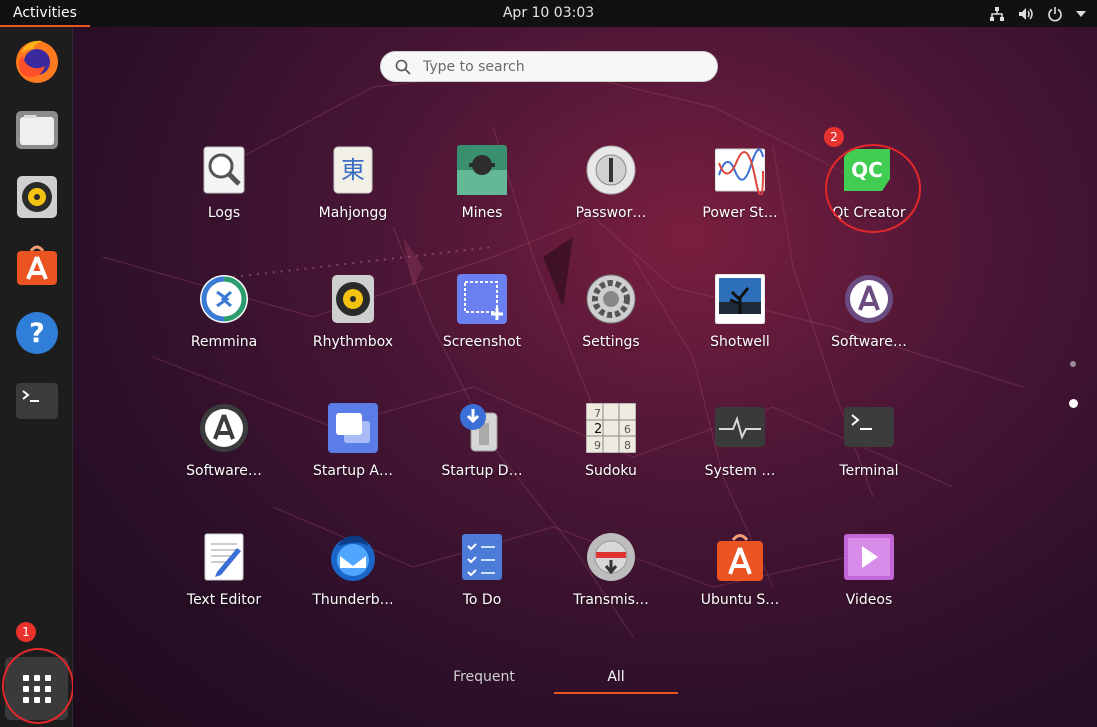 This screenshot has width=1097, height=727. I want to click on passwords-icon, so click(611, 170).